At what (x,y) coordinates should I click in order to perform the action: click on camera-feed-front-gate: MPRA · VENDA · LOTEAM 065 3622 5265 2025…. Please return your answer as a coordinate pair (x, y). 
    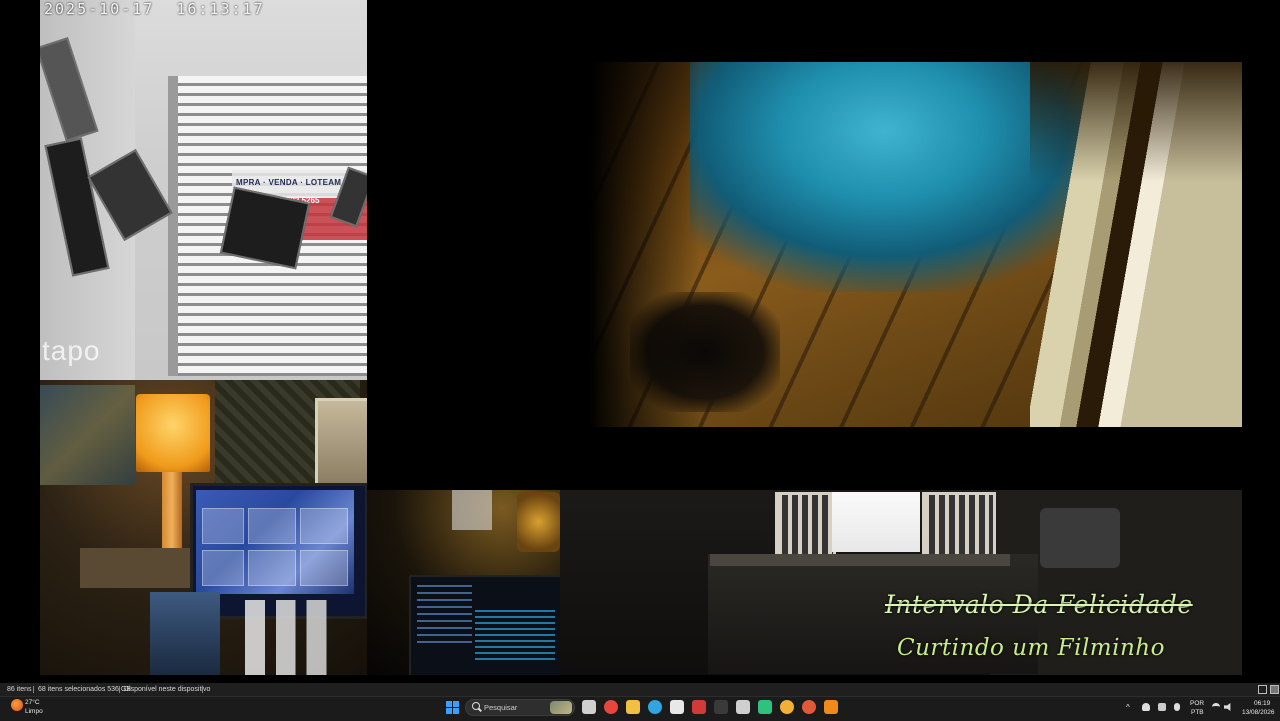
    Looking at the image, I should click on (203, 190).